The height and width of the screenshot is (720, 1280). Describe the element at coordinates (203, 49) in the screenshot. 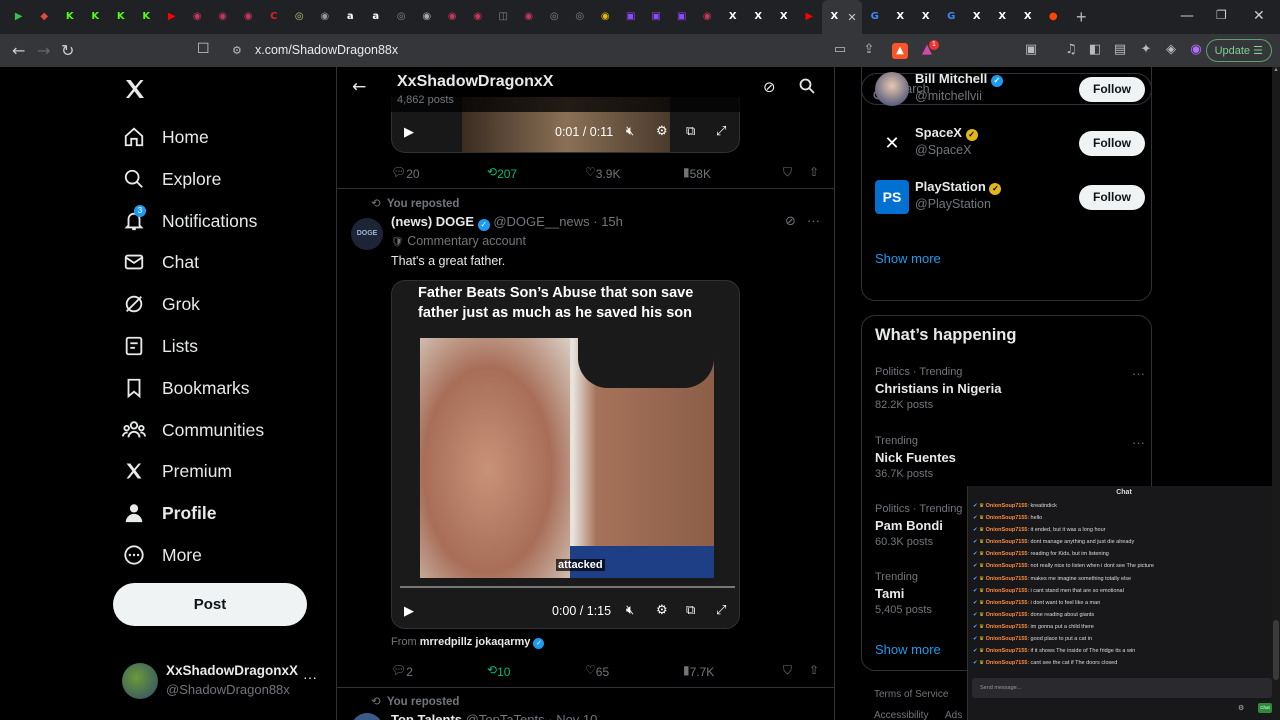

I see `bookmark-page-icon: ☐` at that location.